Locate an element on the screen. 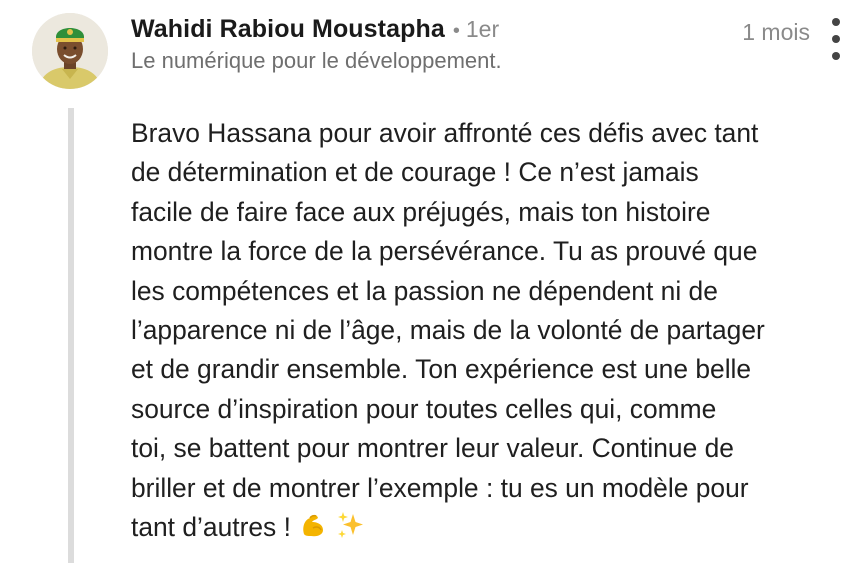 Image resolution: width=857 pixels, height=563 pixels. flexed-biceps-icon is located at coordinates (313, 525).